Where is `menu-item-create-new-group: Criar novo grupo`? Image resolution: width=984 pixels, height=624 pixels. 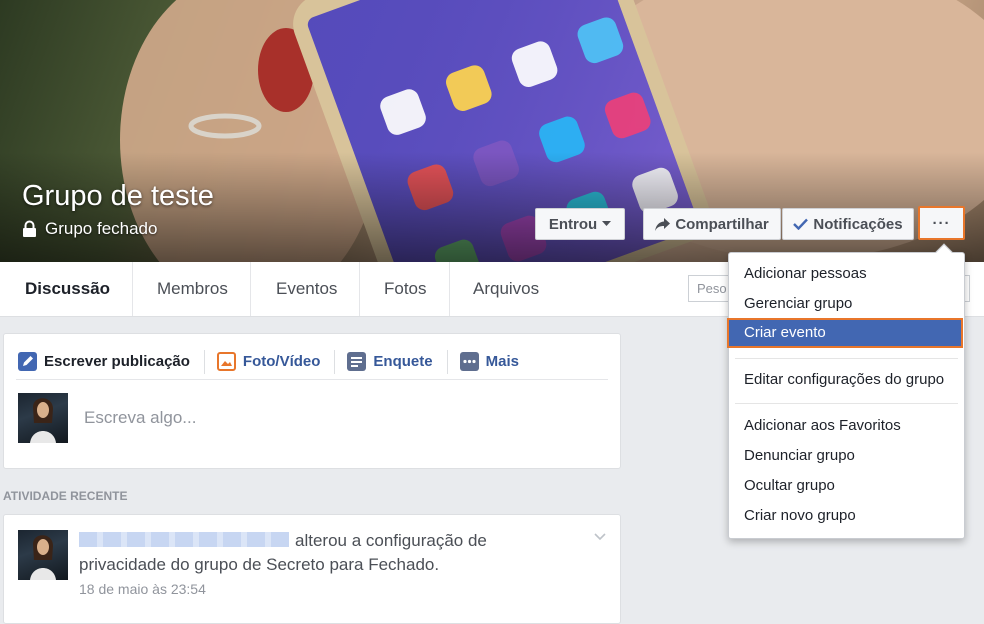
menu-item-create-new-group: Criar novo grupo is located at coordinates (846, 516).